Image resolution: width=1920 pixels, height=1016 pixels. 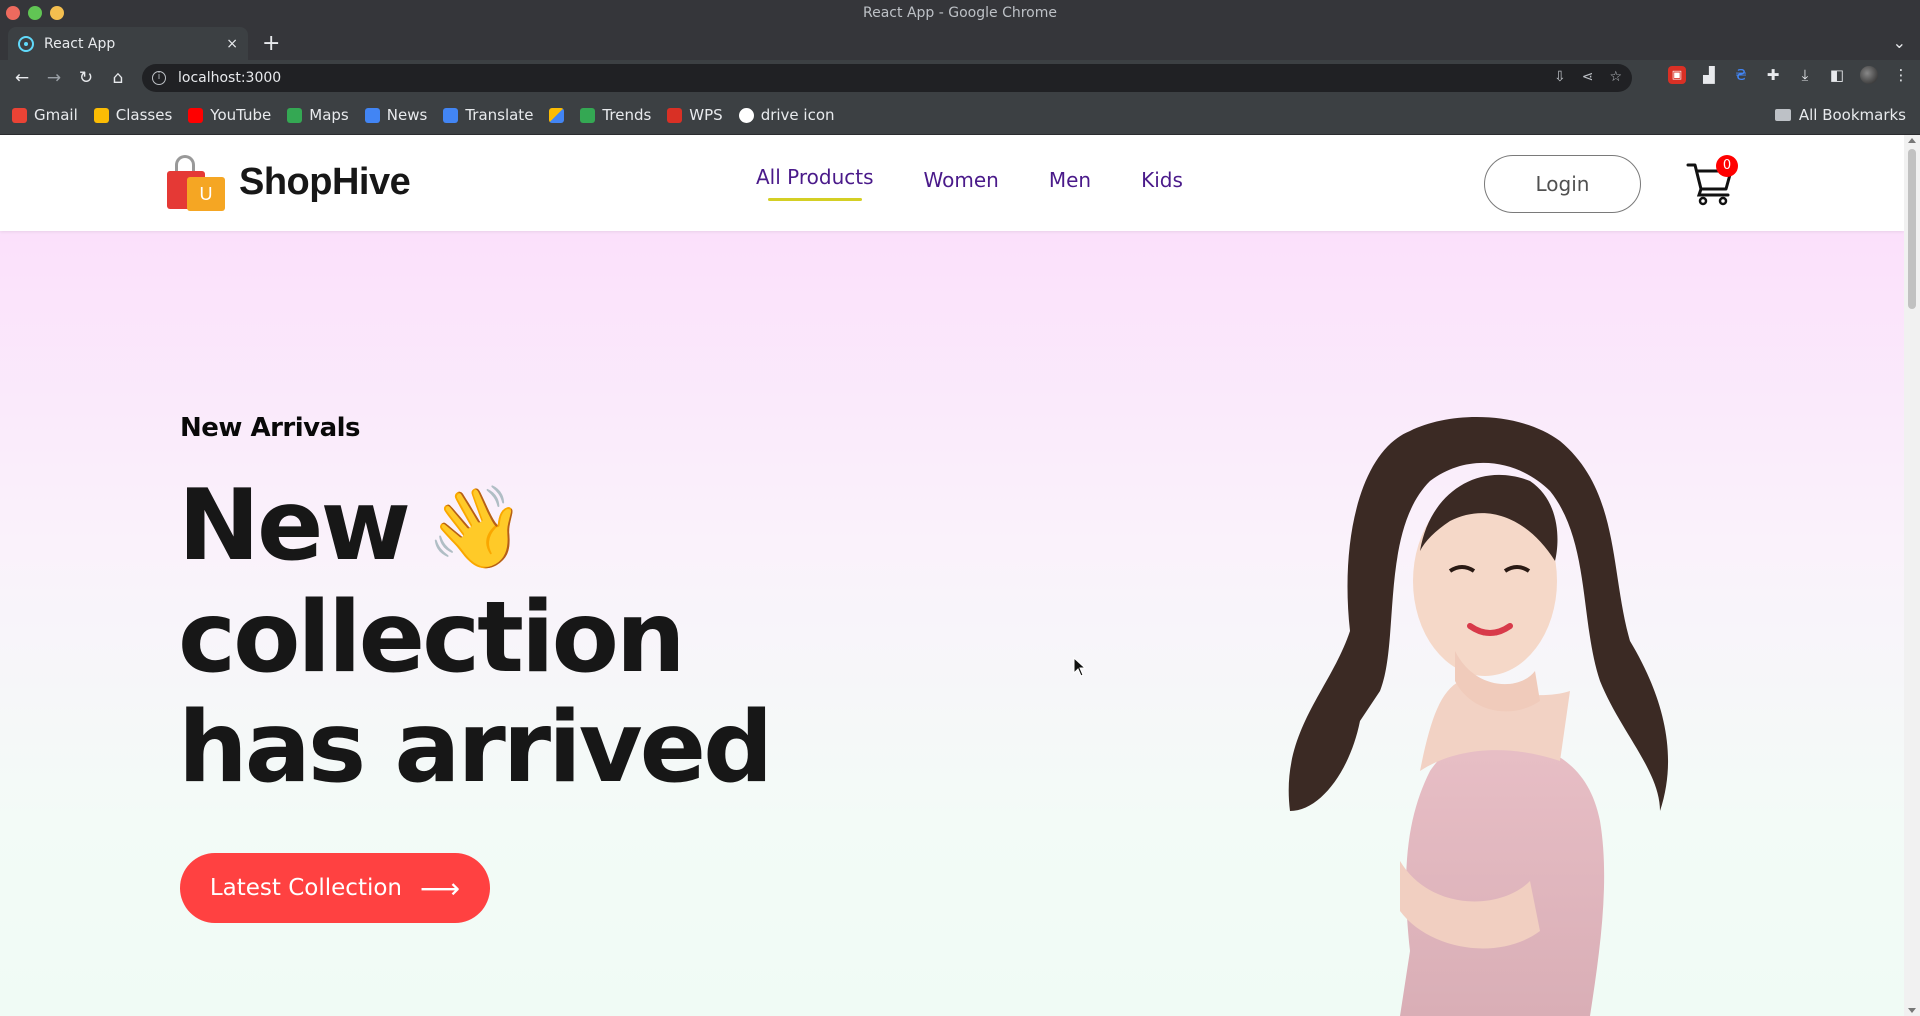 I want to click on hero-model-image, so click(x=1478, y=716).